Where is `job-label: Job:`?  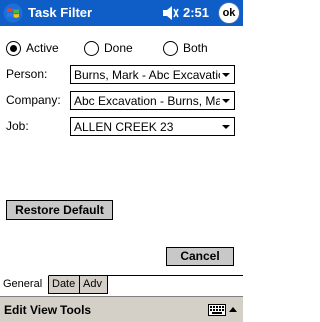
job-label: Job: is located at coordinates (17, 126).